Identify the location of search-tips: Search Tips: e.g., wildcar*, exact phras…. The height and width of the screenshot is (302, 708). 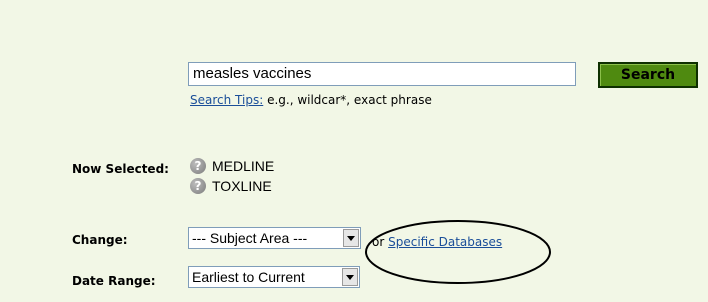
(311, 100).